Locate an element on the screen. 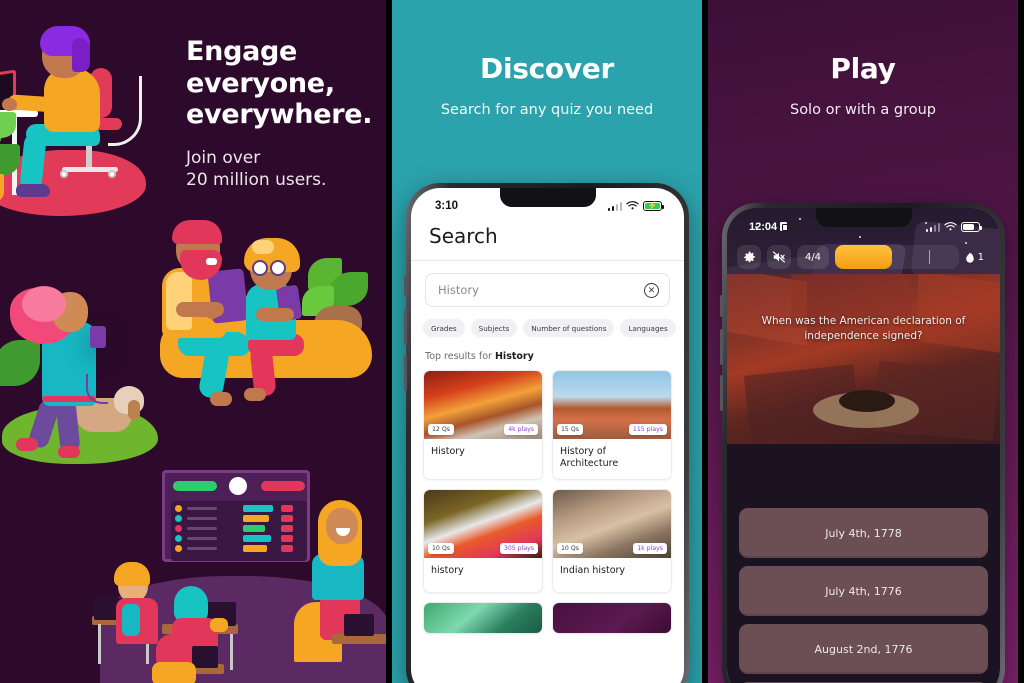 The image size is (1024, 683). play-count-badge: 115 plays is located at coordinates (647, 429).